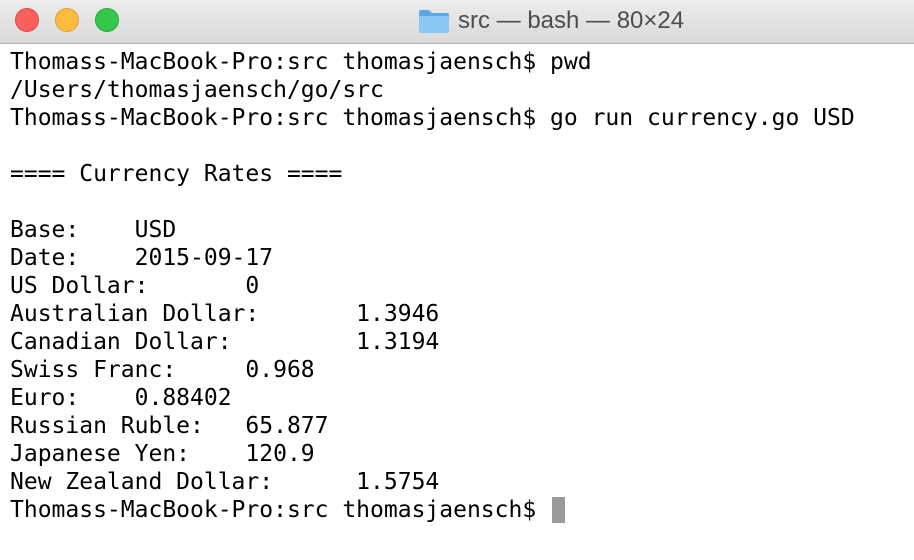 This screenshot has height=560, width=914. What do you see at coordinates (225, 314) in the screenshot?
I see `terminal-line-australian-dollar: Australian Dollar: 1.3946` at bounding box center [225, 314].